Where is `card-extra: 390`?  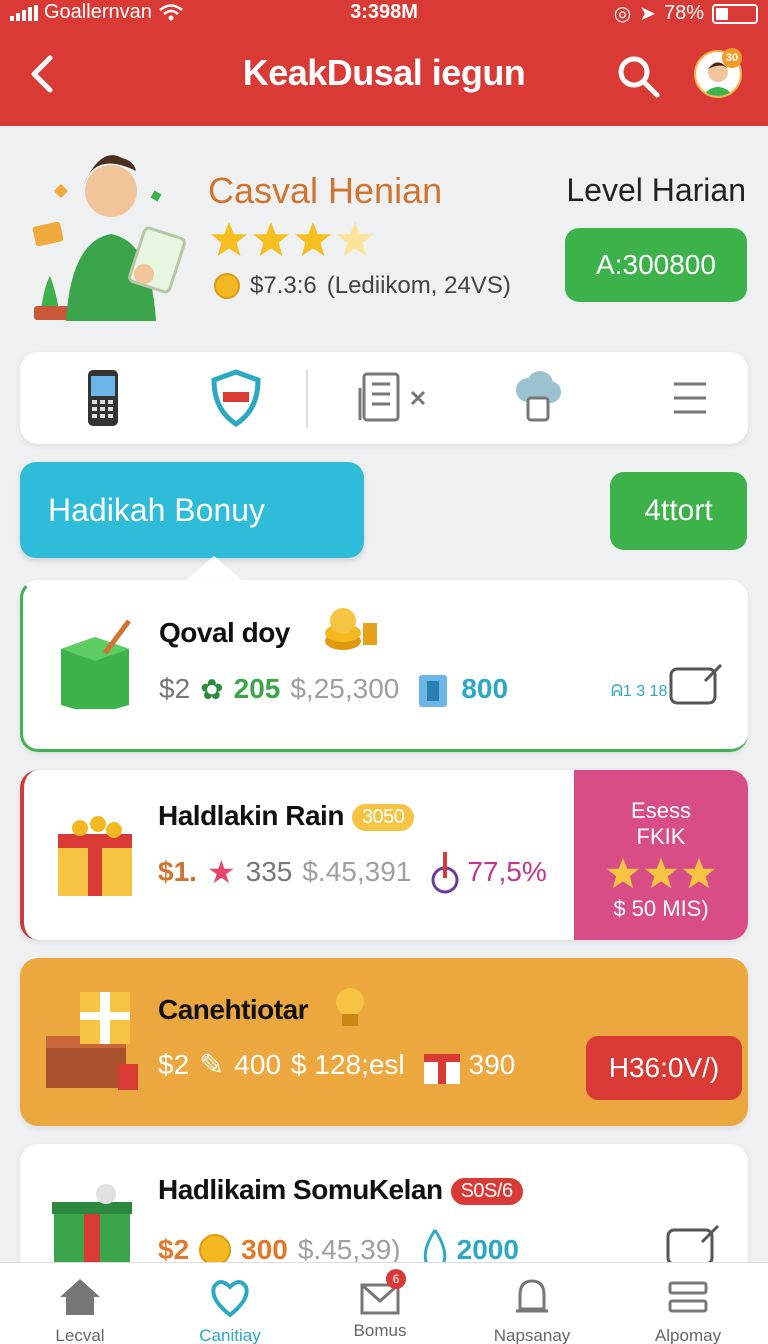
card-extra: 390 is located at coordinates (492, 1064).